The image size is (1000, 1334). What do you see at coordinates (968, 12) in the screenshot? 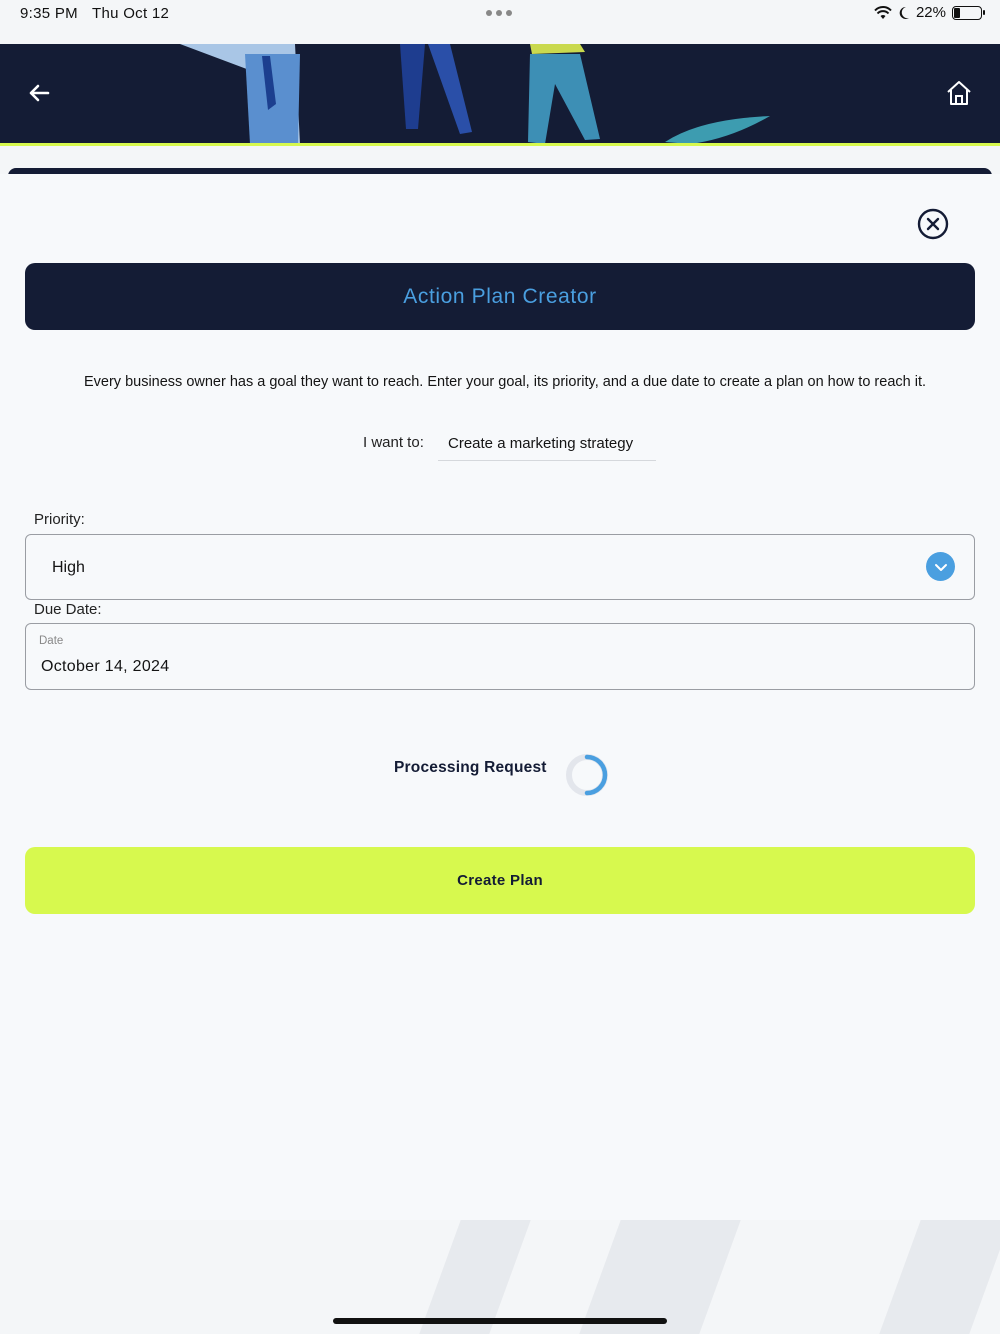
I see `battery-icon` at bounding box center [968, 12].